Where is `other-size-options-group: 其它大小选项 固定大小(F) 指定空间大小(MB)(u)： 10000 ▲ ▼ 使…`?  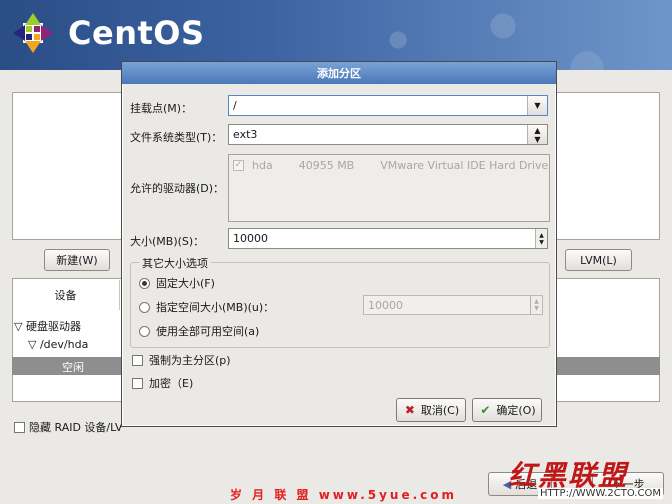 other-size-options-group: 其它大小选项 固定大小(F) 指定空间大小(MB)(u)： 10000 ▲ ▼ 使… is located at coordinates (340, 301).